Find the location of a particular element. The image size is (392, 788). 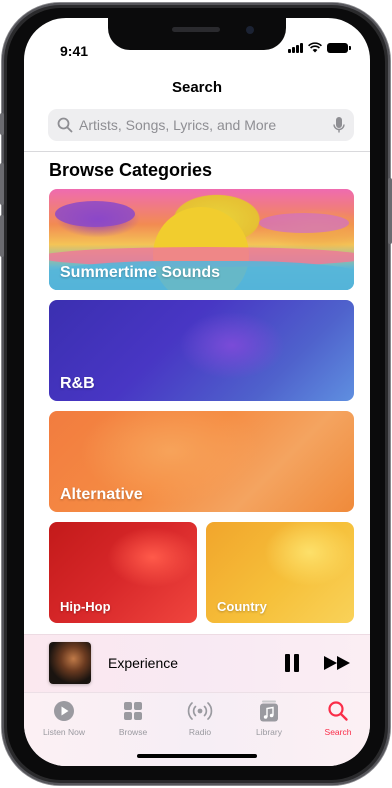

search-input is located at coordinates (205, 125).